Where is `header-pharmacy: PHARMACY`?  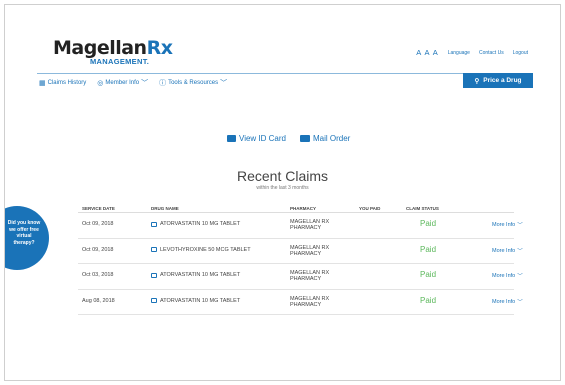 header-pharmacy: PHARMACY is located at coordinates (303, 208).